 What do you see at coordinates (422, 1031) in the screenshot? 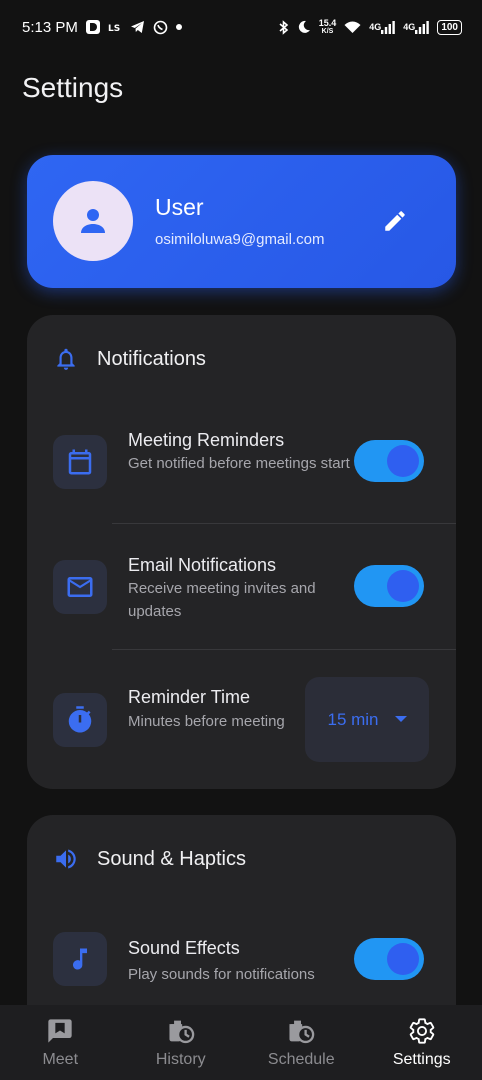
I see `gear-icon` at bounding box center [422, 1031].